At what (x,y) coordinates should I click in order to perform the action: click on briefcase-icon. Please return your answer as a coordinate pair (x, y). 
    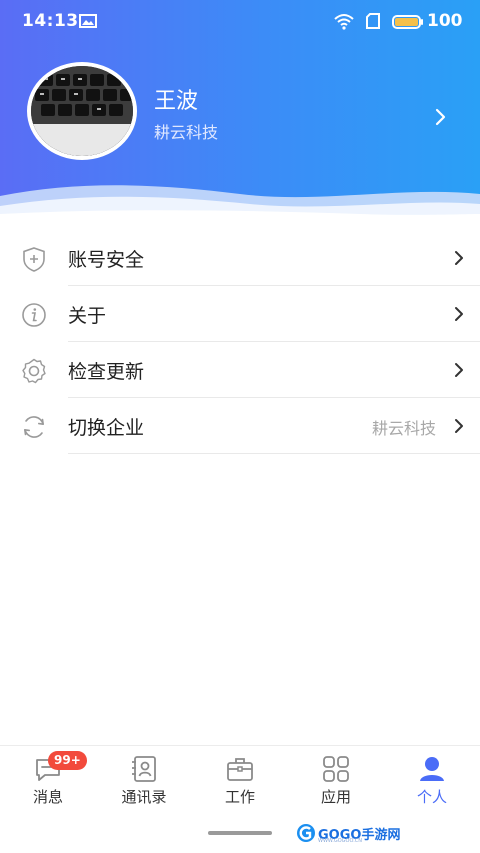
    Looking at the image, I should click on (240, 769).